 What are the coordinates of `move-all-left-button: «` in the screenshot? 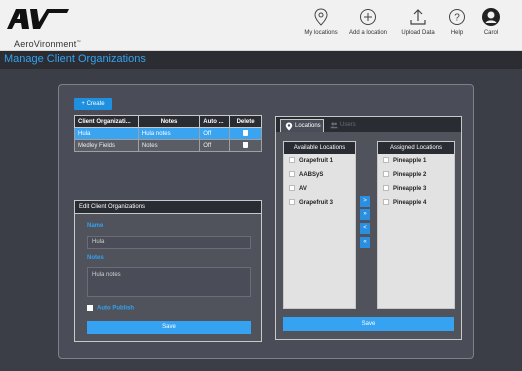 It's located at (365, 242).